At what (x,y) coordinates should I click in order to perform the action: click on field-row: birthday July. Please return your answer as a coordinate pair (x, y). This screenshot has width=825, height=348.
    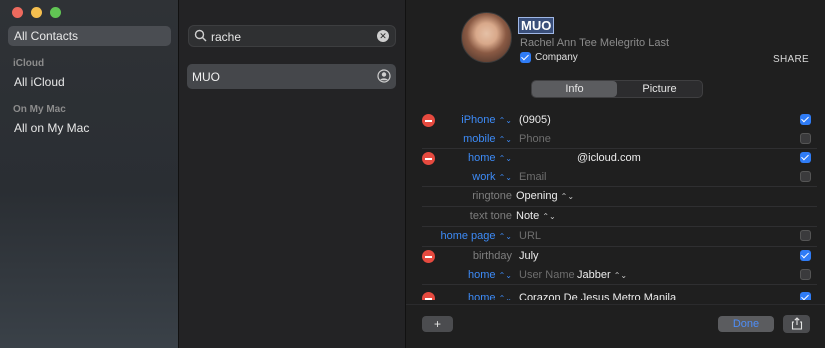
    Looking at the image, I should click on (615, 256).